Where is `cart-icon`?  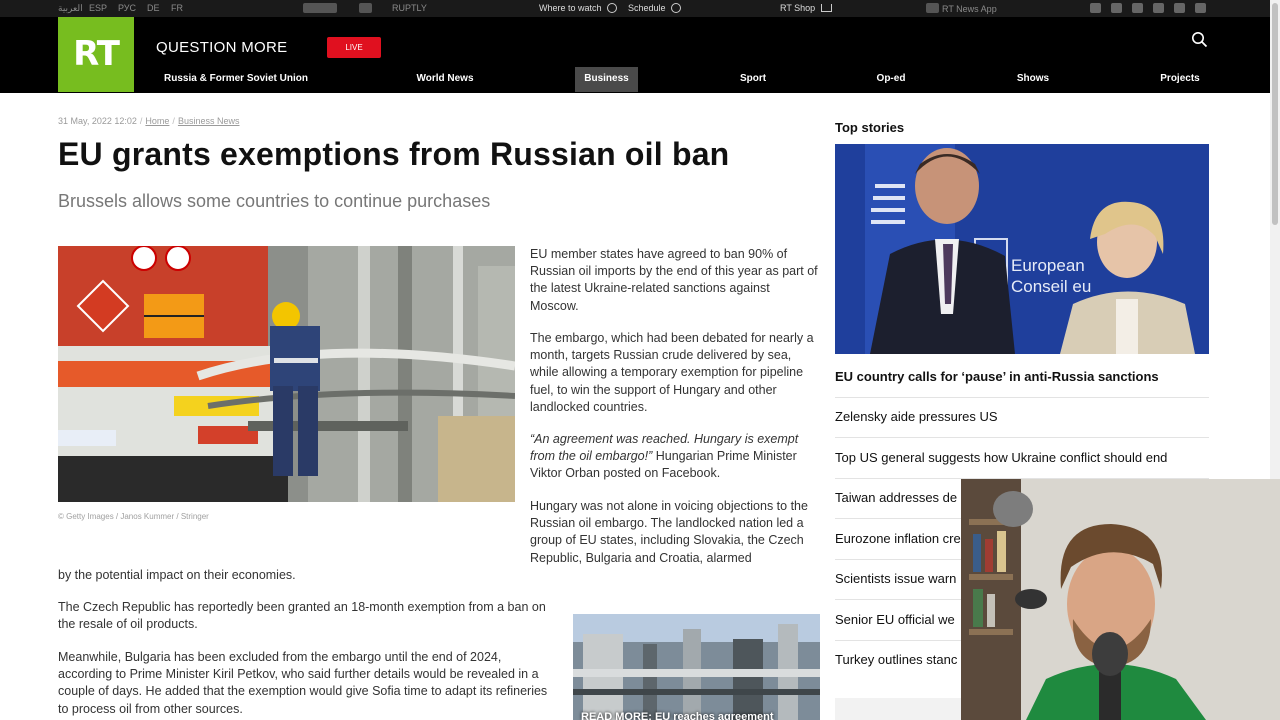 cart-icon is located at coordinates (826, 8).